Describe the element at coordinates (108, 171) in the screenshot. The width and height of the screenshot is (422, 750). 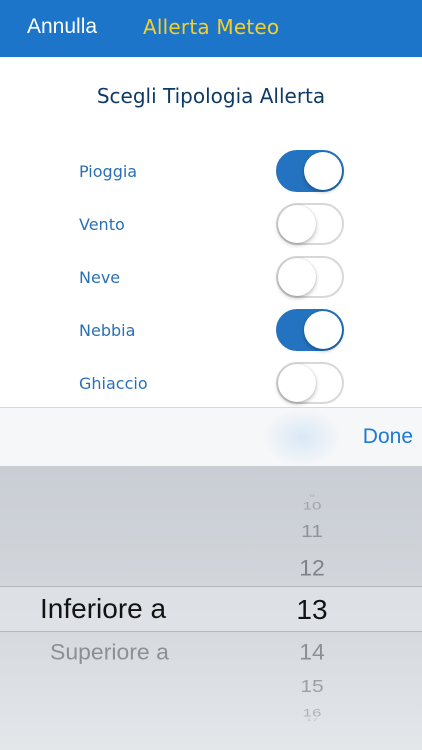
I see `toggle-label-pioggia: Pioggia` at that location.